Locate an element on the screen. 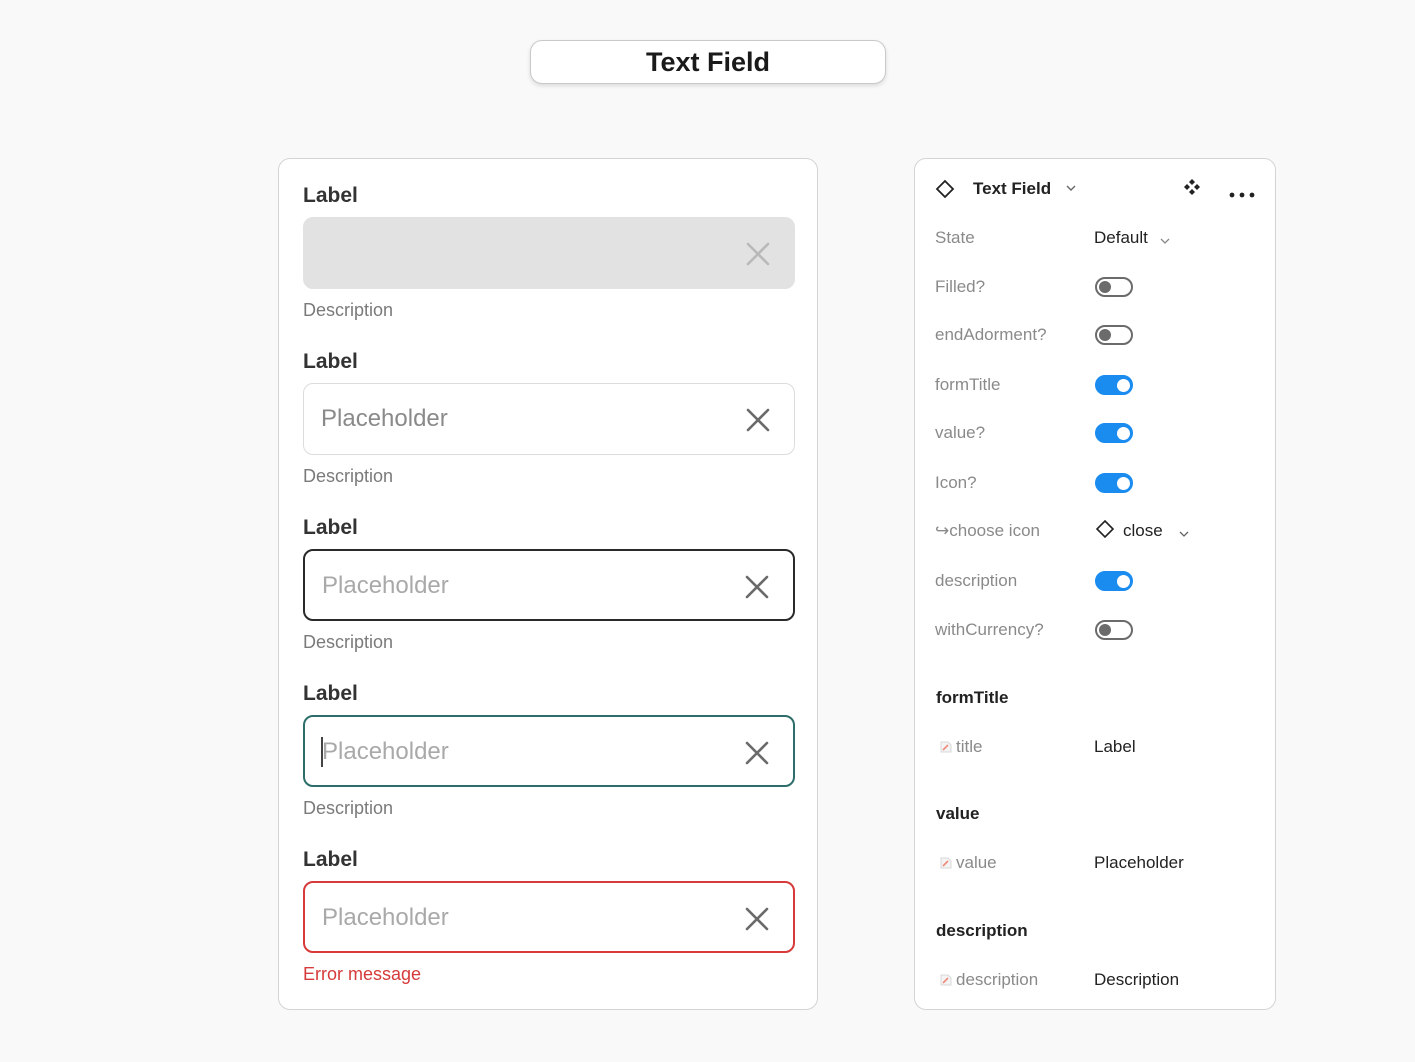 The image size is (1415, 1062). prop-key: ↪choose icon is located at coordinates (987, 530).